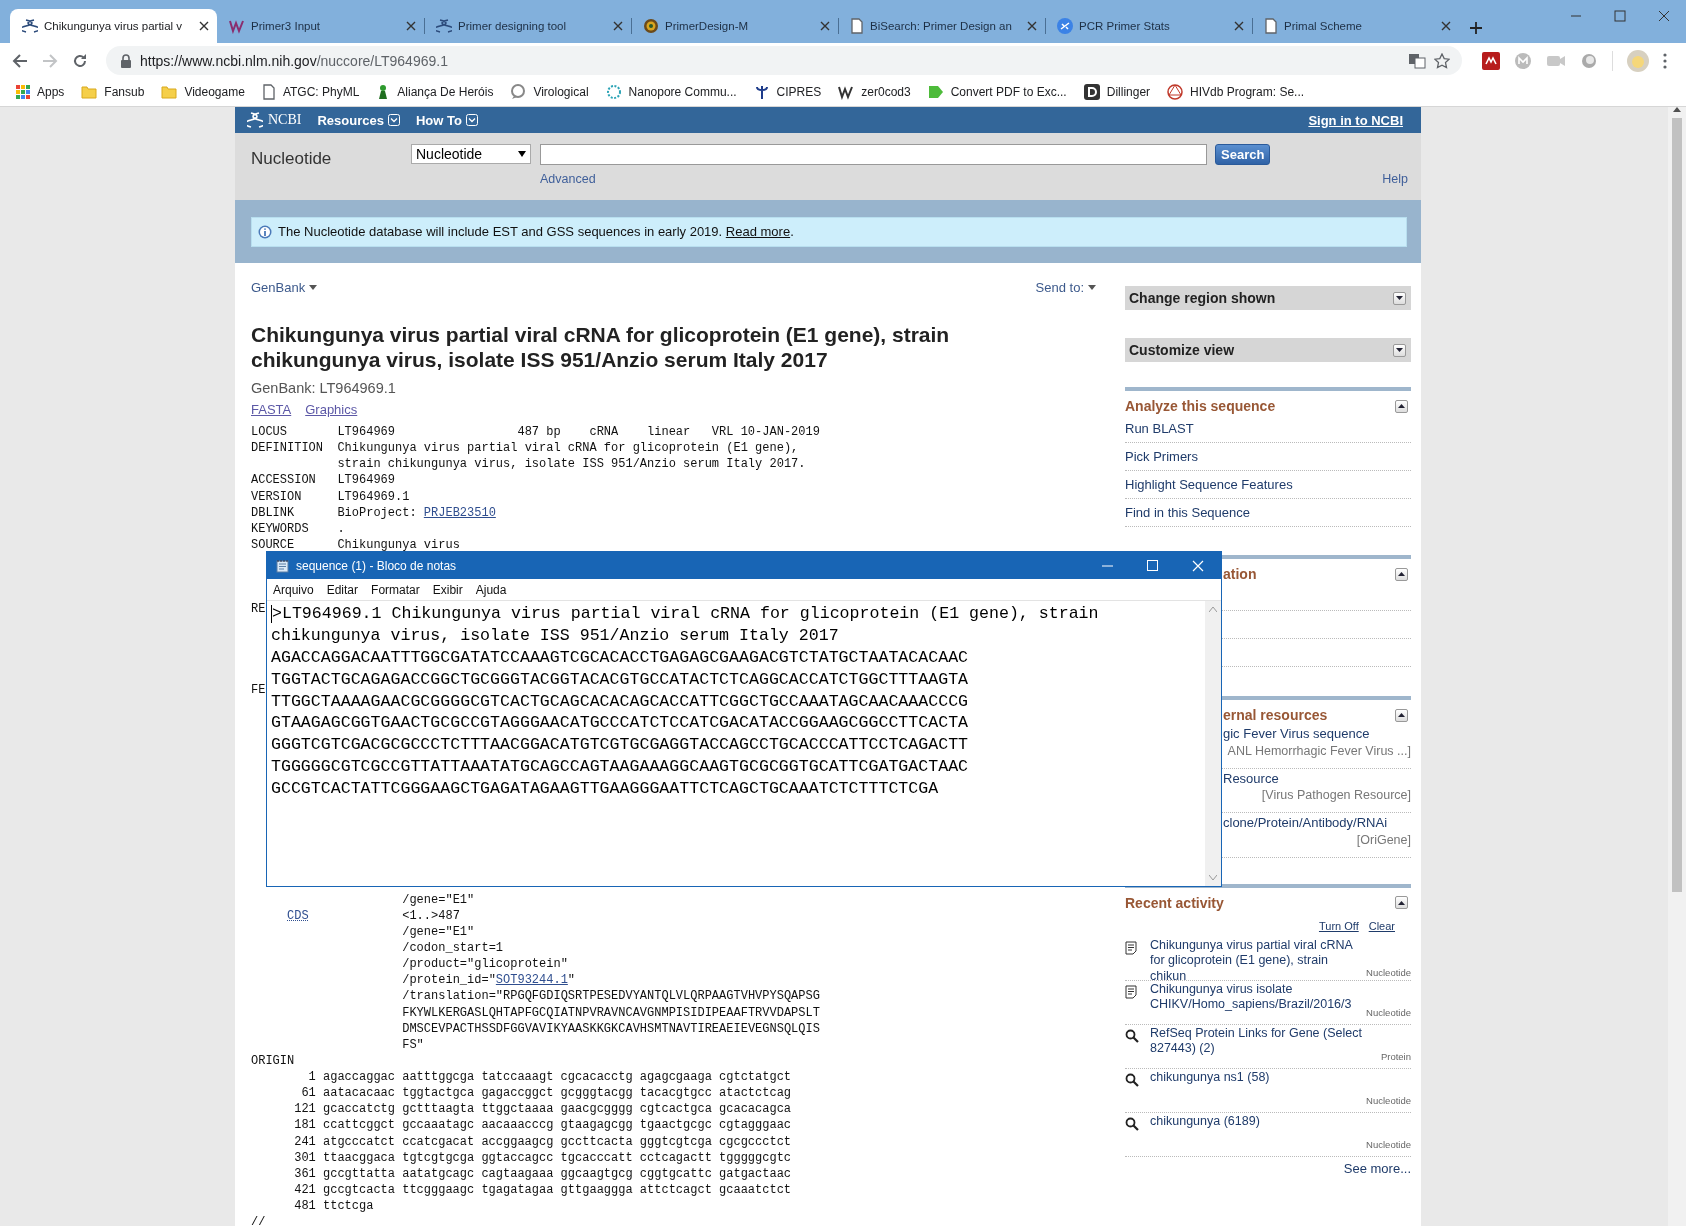  What do you see at coordinates (311, 1077) in the screenshot?
I see `sequence-position: 1` at bounding box center [311, 1077].